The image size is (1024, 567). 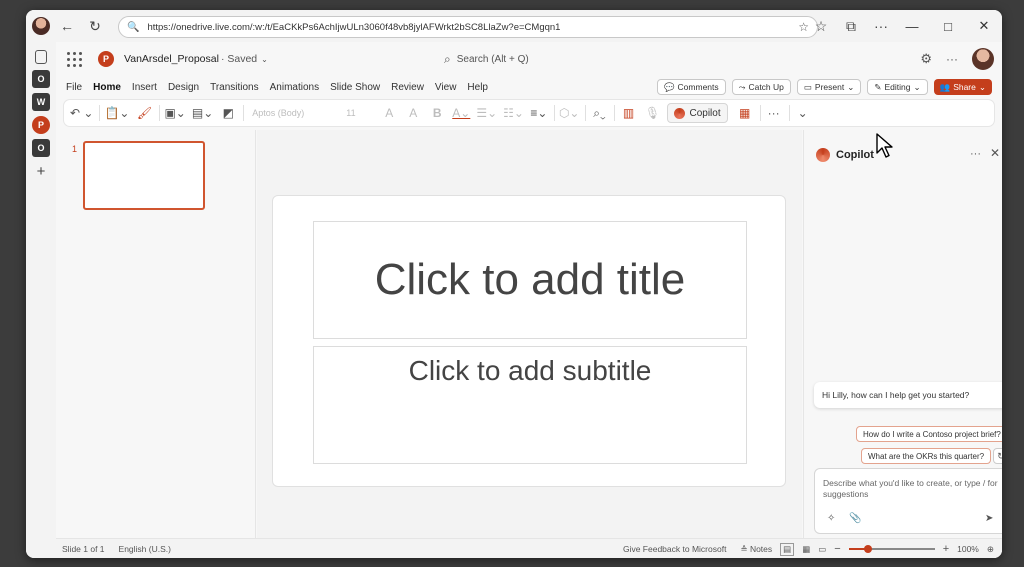 I want to click on bold-icon: B, so click(x=437, y=113).